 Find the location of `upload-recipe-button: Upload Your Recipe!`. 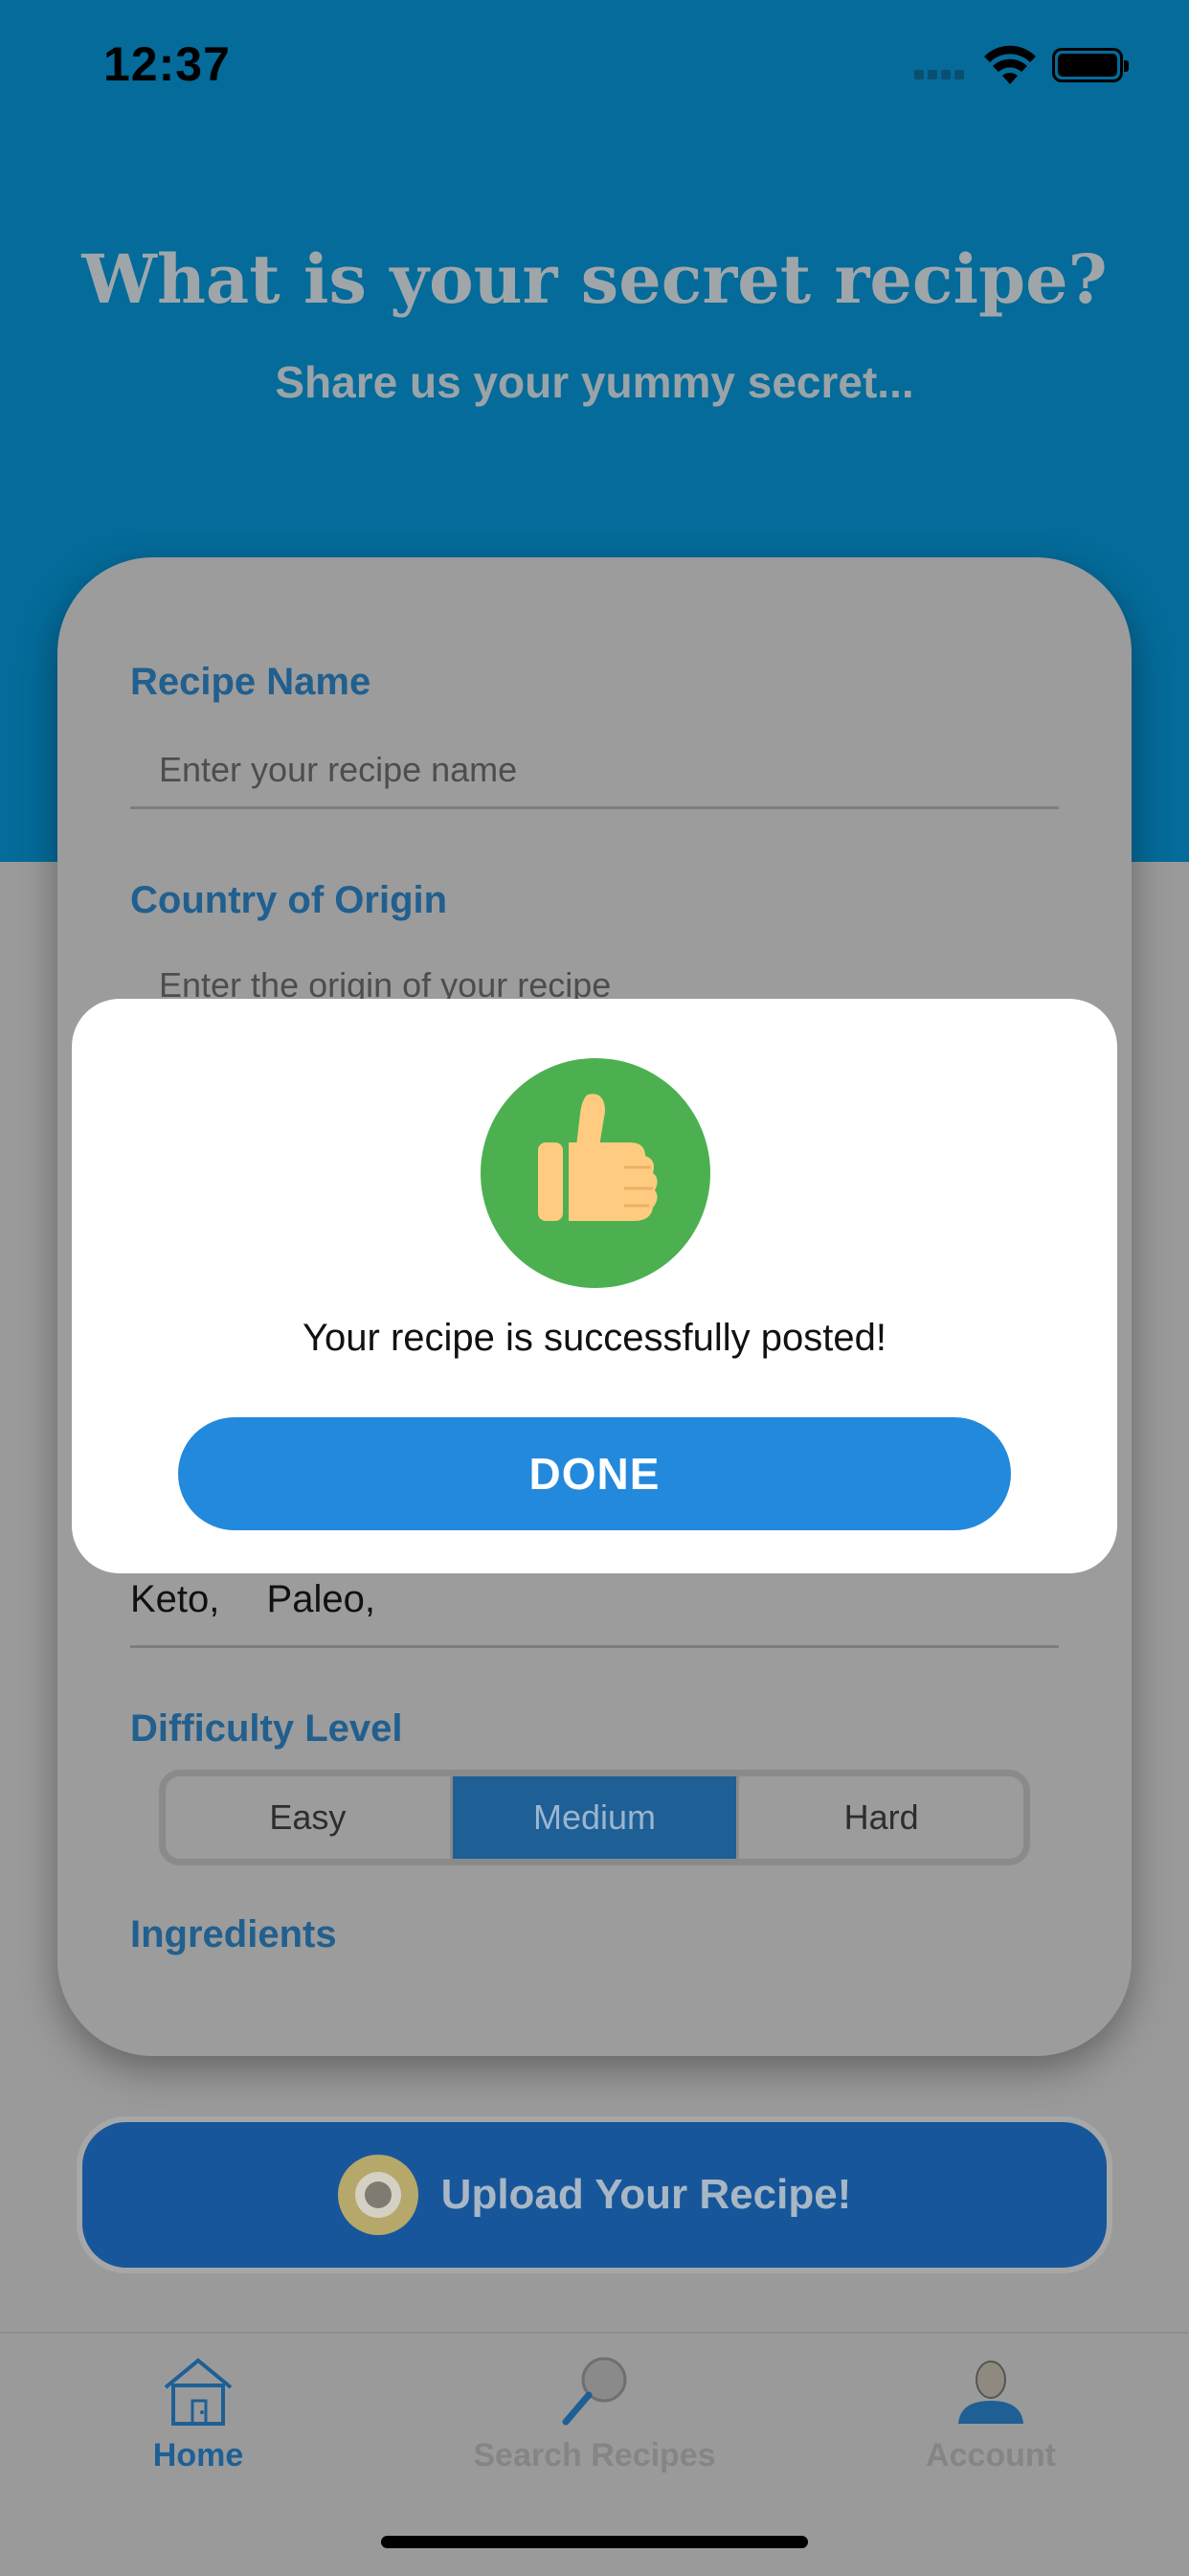

upload-recipe-button: Upload Your Recipe! is located at coordinates (594, 2194).